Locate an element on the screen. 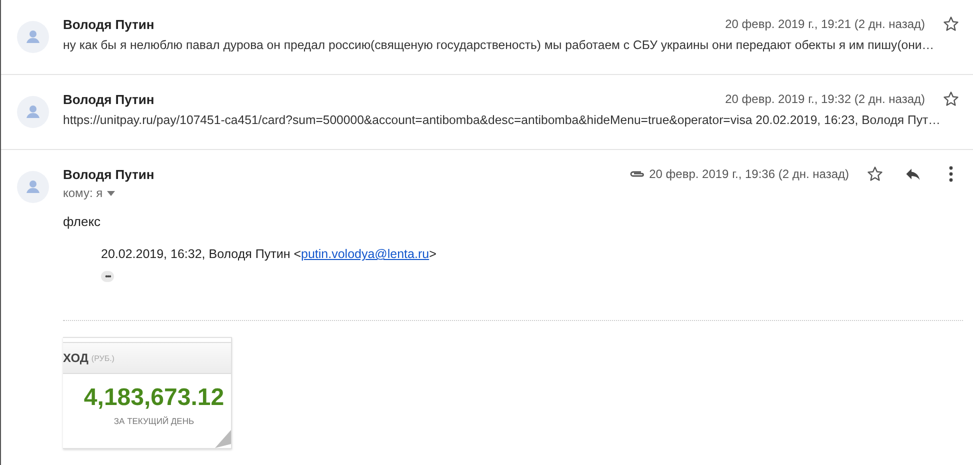 The height and width of the screenshot is (465, 973). card-title: ХОД is located at coordinates (75, 358).